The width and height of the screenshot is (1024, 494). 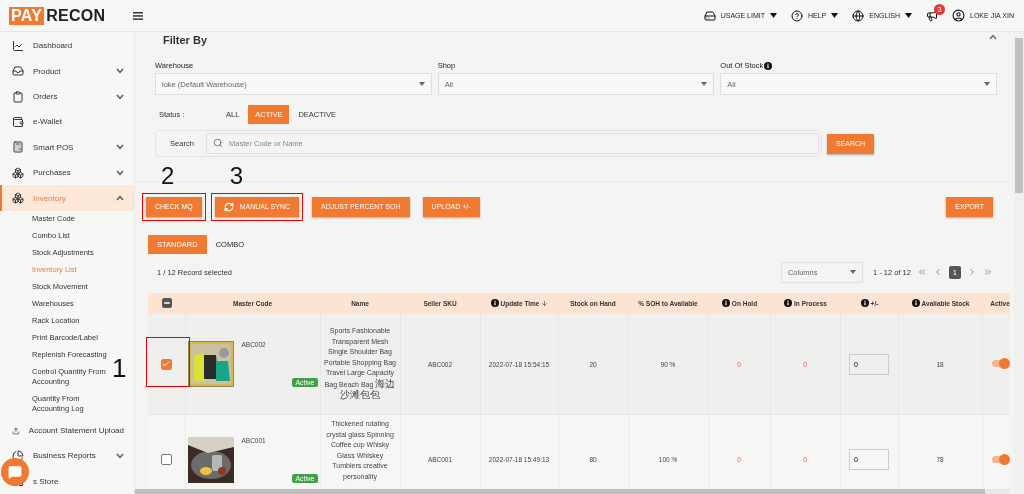 What do you see at coordinates (993, 37) in the screenshot?
I see `collapse-icon` at bounding box center [993, 37].